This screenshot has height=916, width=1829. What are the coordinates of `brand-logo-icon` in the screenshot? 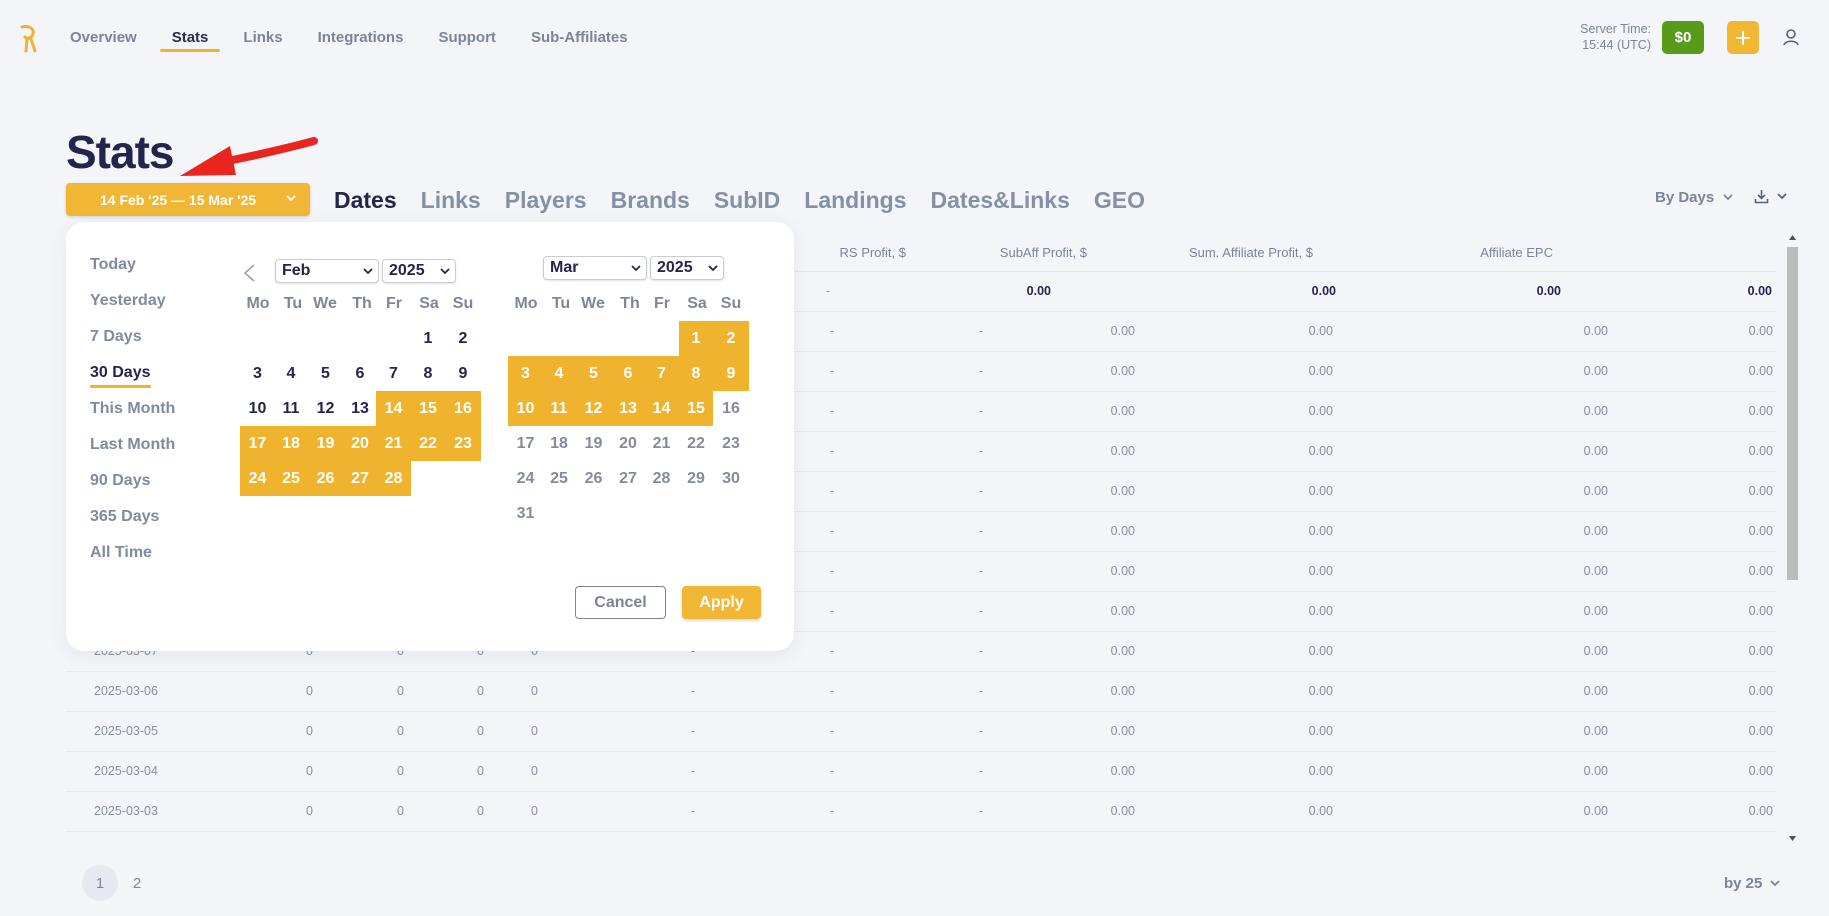 It's located at (29, 39).